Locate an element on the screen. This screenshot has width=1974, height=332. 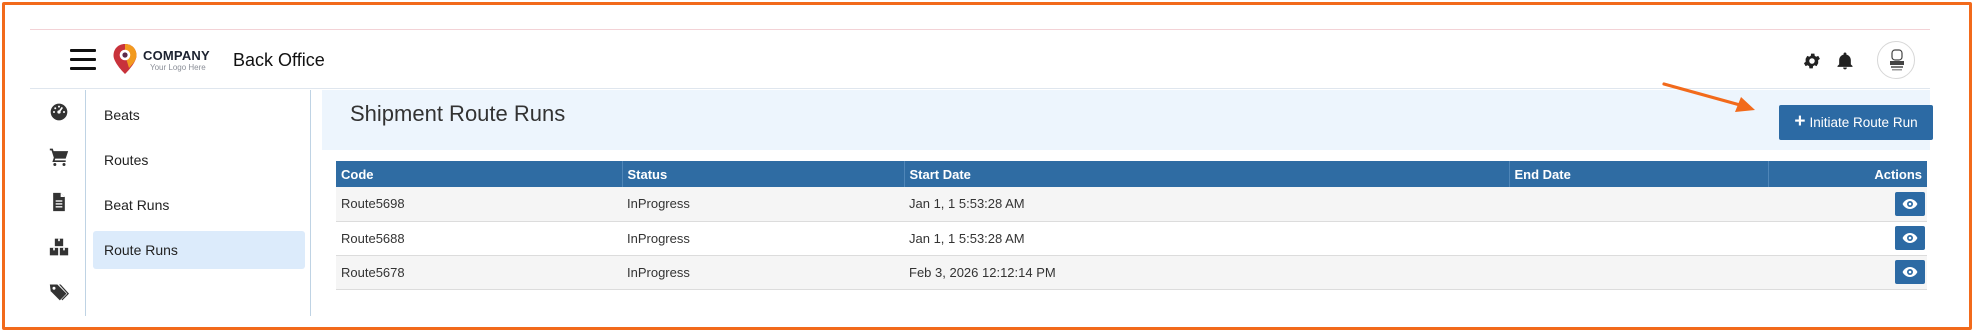
annotation-arrow-icon is located at coordinates (1708, 97).